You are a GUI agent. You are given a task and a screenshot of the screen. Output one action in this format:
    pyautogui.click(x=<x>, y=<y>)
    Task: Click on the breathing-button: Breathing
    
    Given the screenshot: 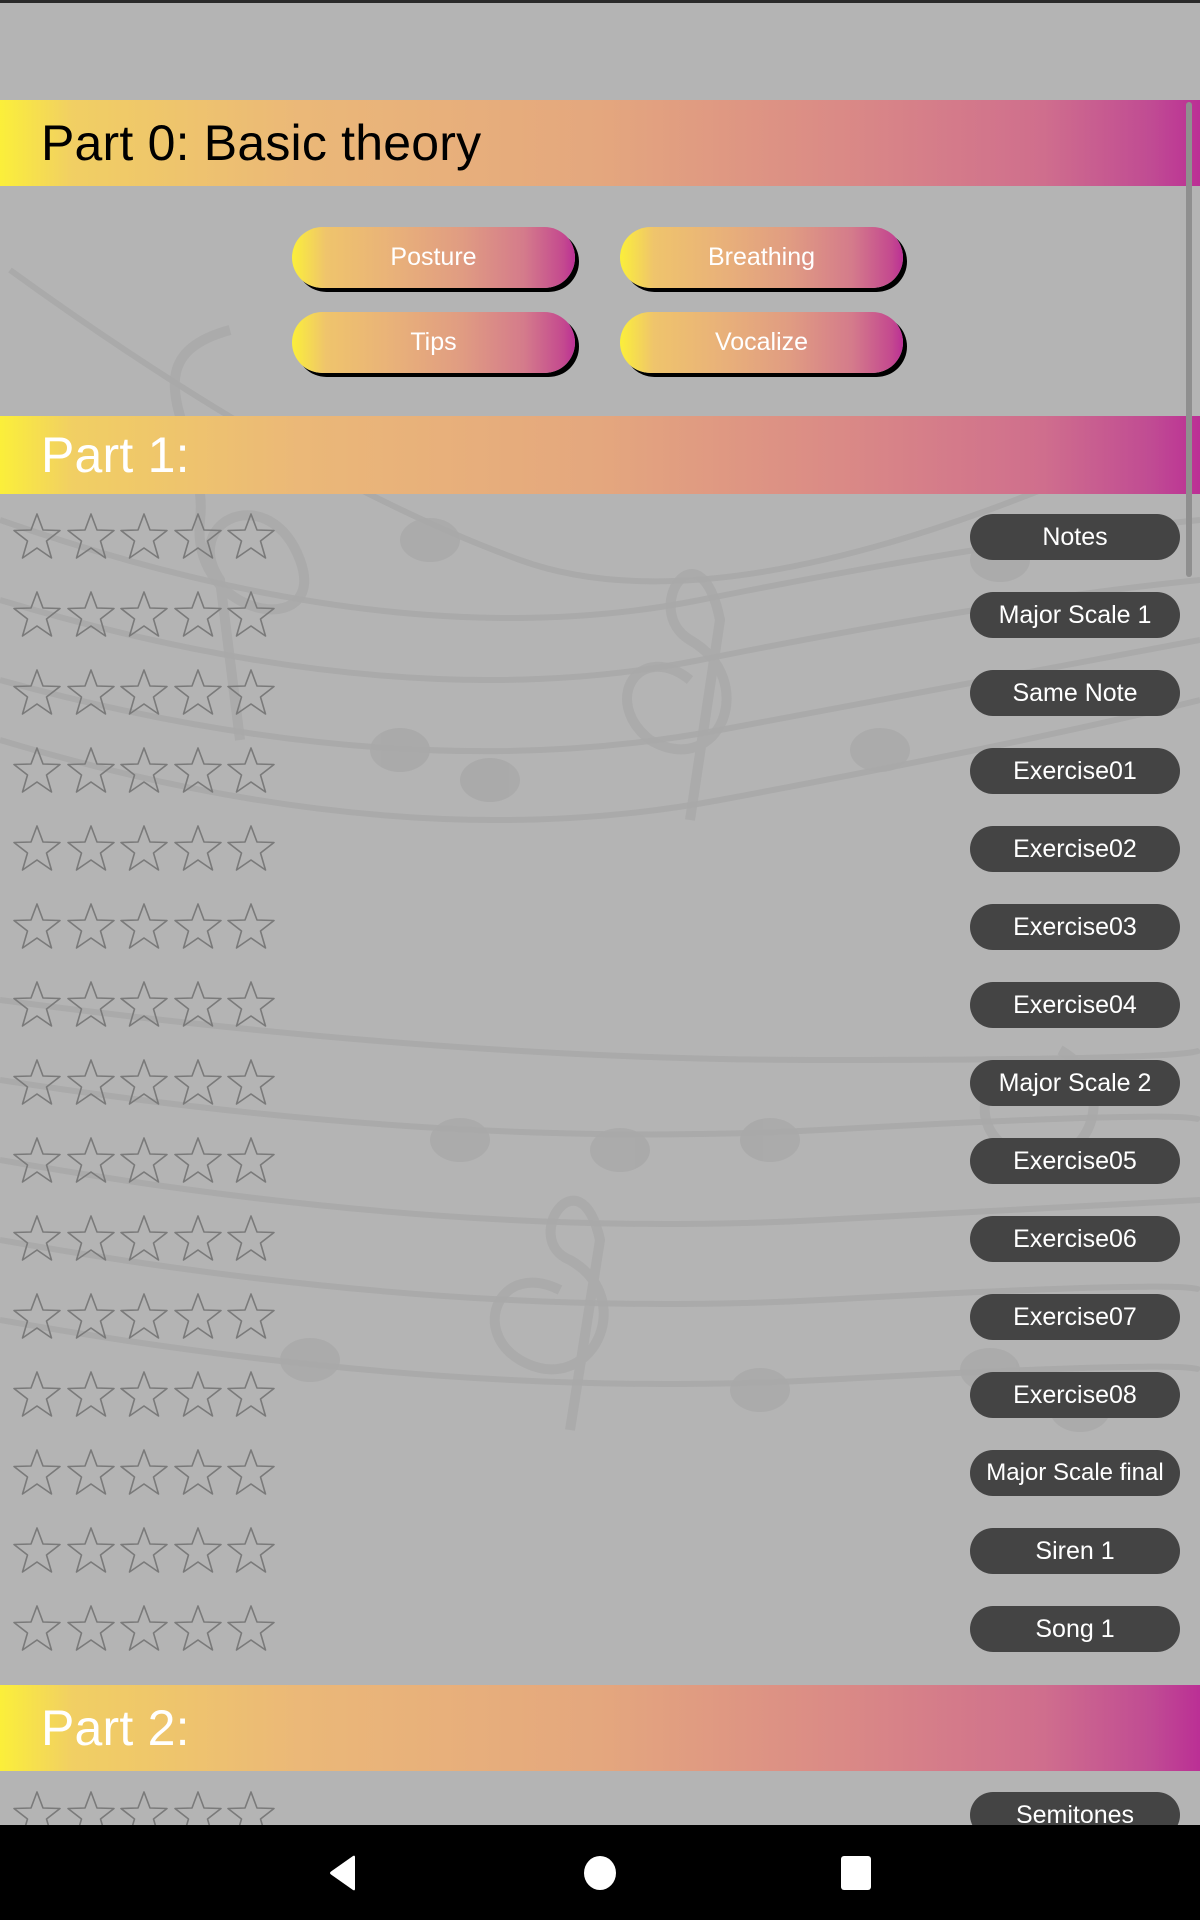 What is the action you would take?
    pyautogui.click(x=761, y=257)
    